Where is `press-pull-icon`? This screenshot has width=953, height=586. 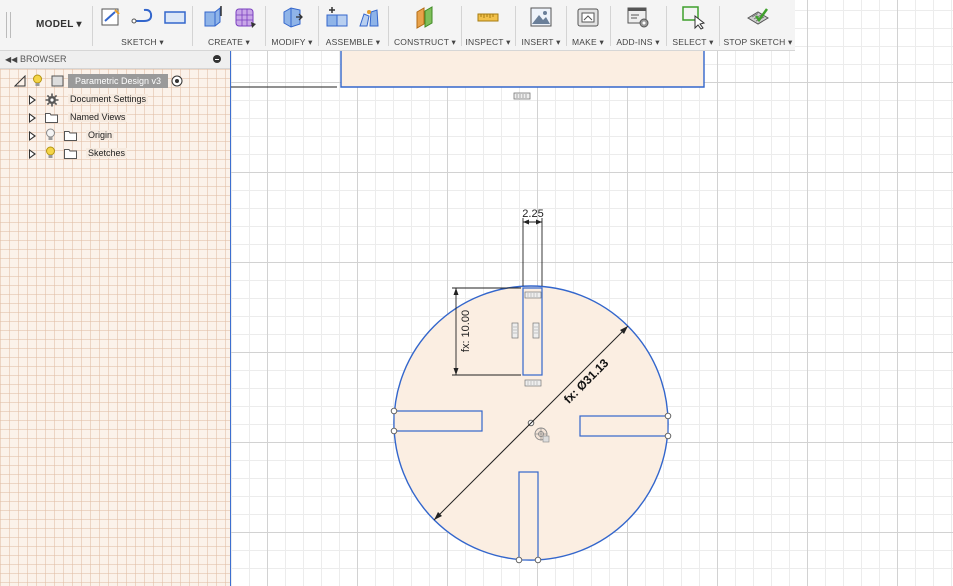 press-pull-icon is located at coordinates (292, 17).